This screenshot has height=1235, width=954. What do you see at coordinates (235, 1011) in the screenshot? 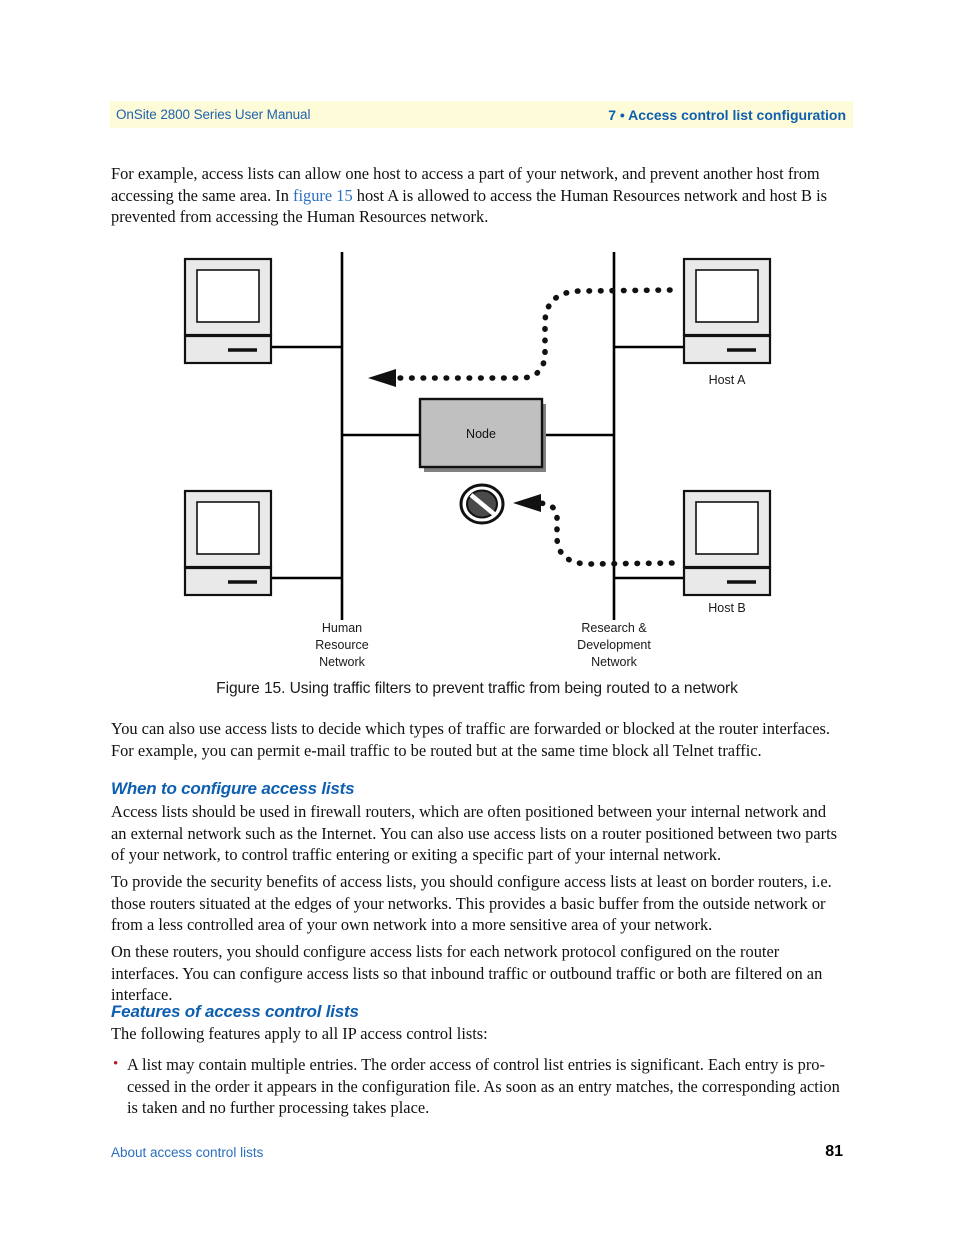
I see `heading-features: Features of access control lists` at bounding box center [235, 1011].